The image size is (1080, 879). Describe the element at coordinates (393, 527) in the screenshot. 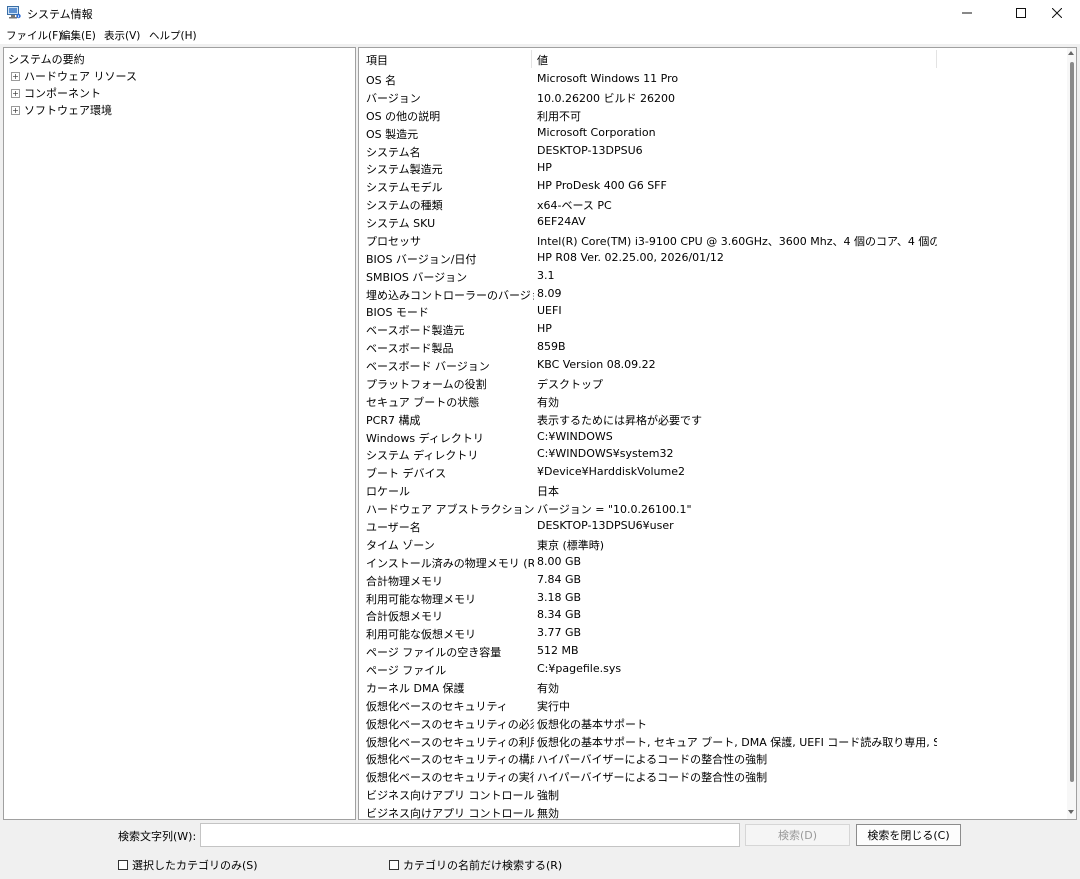

I see `row-item: ユーザー名` at that location.